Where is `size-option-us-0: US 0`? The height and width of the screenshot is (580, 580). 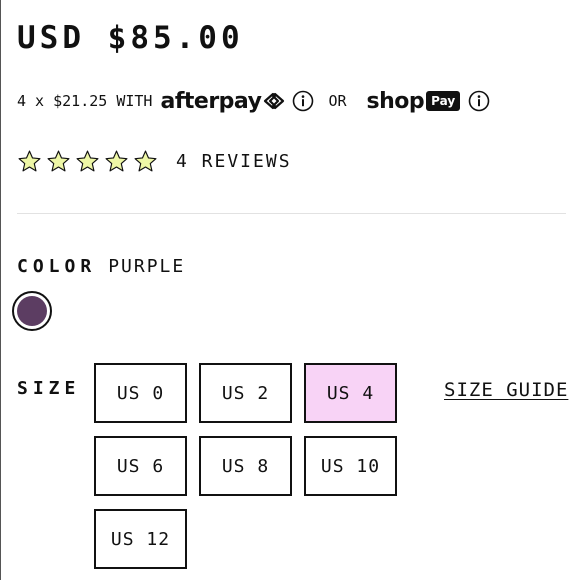
size-option-us-0: US 0 is located at coordinates (140, 393).